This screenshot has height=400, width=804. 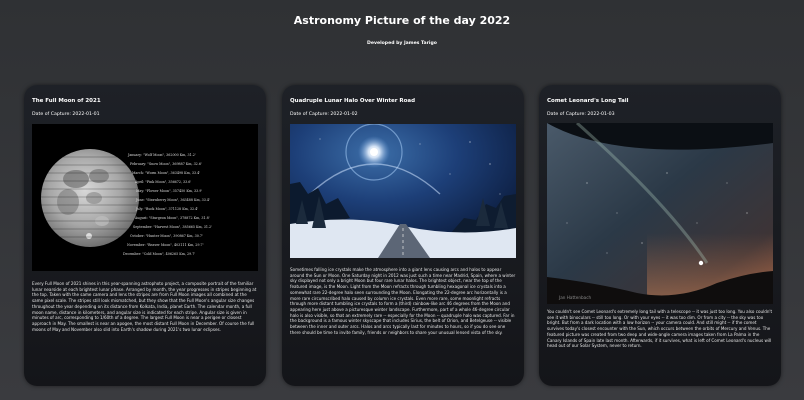 I want to click on card-date: Date of Capture: 2022-01-01, so click(x=66, y=114).